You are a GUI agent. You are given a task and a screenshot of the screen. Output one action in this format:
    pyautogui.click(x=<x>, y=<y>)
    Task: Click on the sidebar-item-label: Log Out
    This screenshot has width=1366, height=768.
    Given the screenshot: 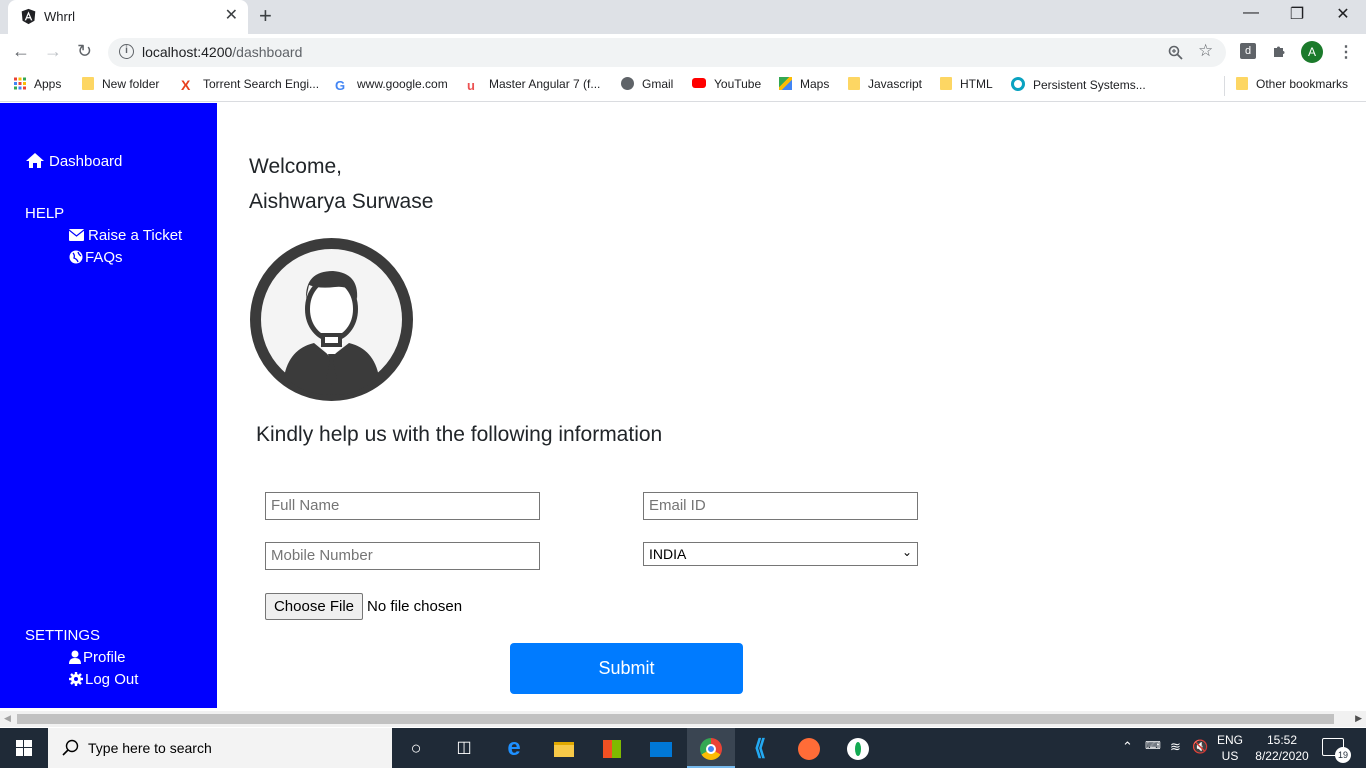 What is the action you would take?
    pyautogui.click(x=112, y=679)
    